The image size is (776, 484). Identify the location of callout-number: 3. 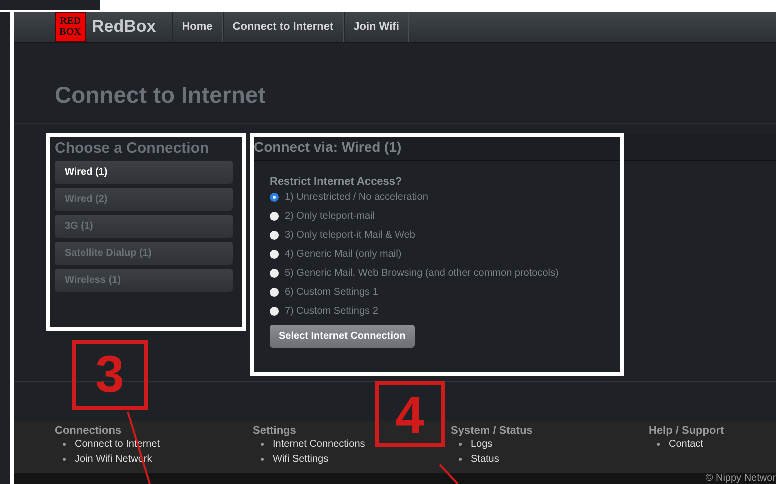
(110, 375).